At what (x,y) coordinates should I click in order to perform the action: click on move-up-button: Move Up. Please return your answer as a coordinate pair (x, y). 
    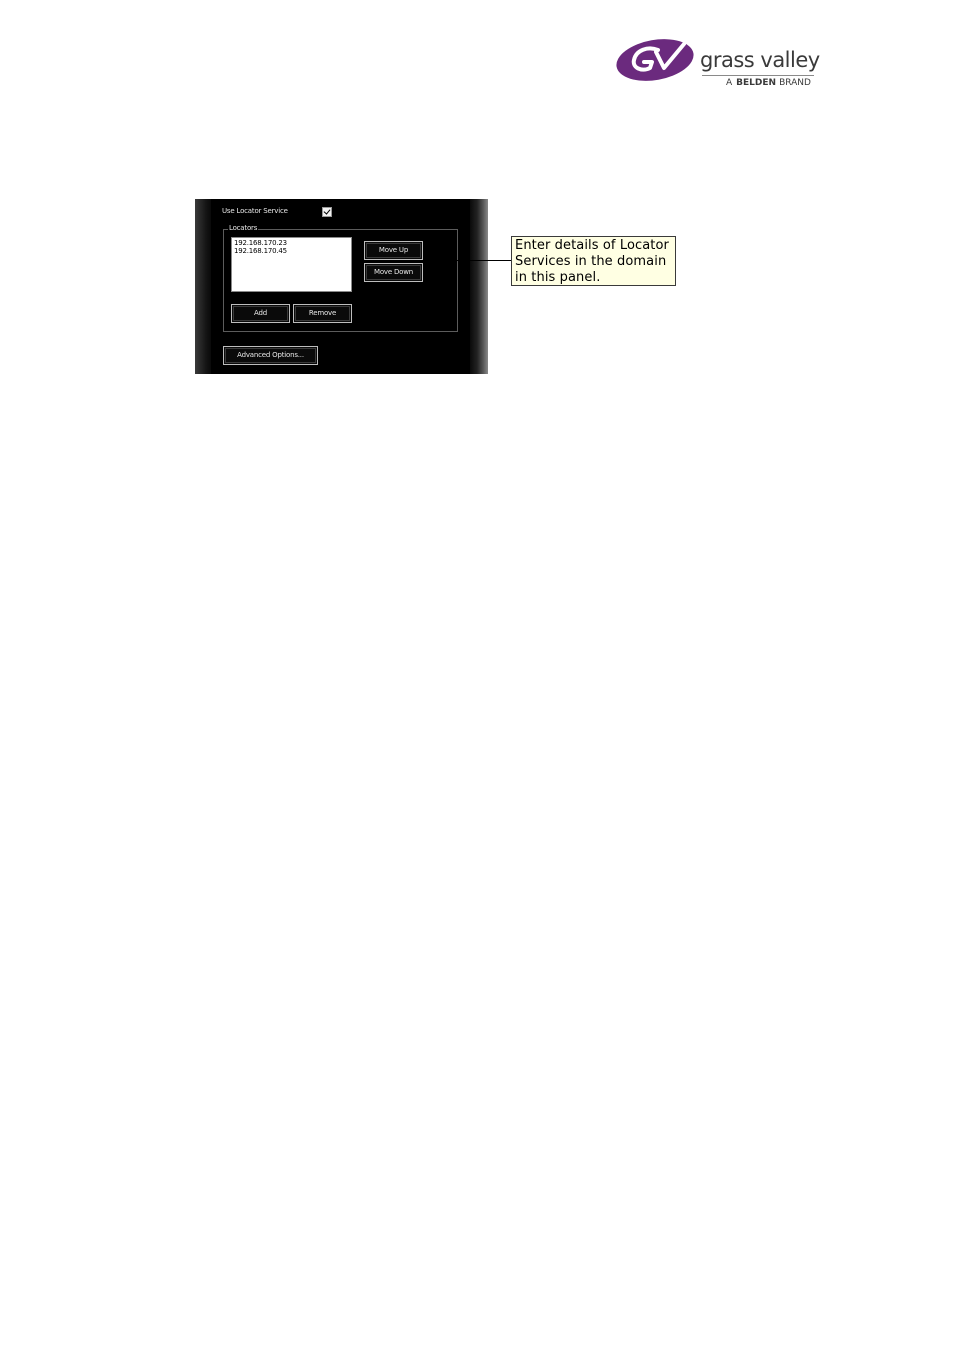
    Looking at the image, I should click on (393, 250).